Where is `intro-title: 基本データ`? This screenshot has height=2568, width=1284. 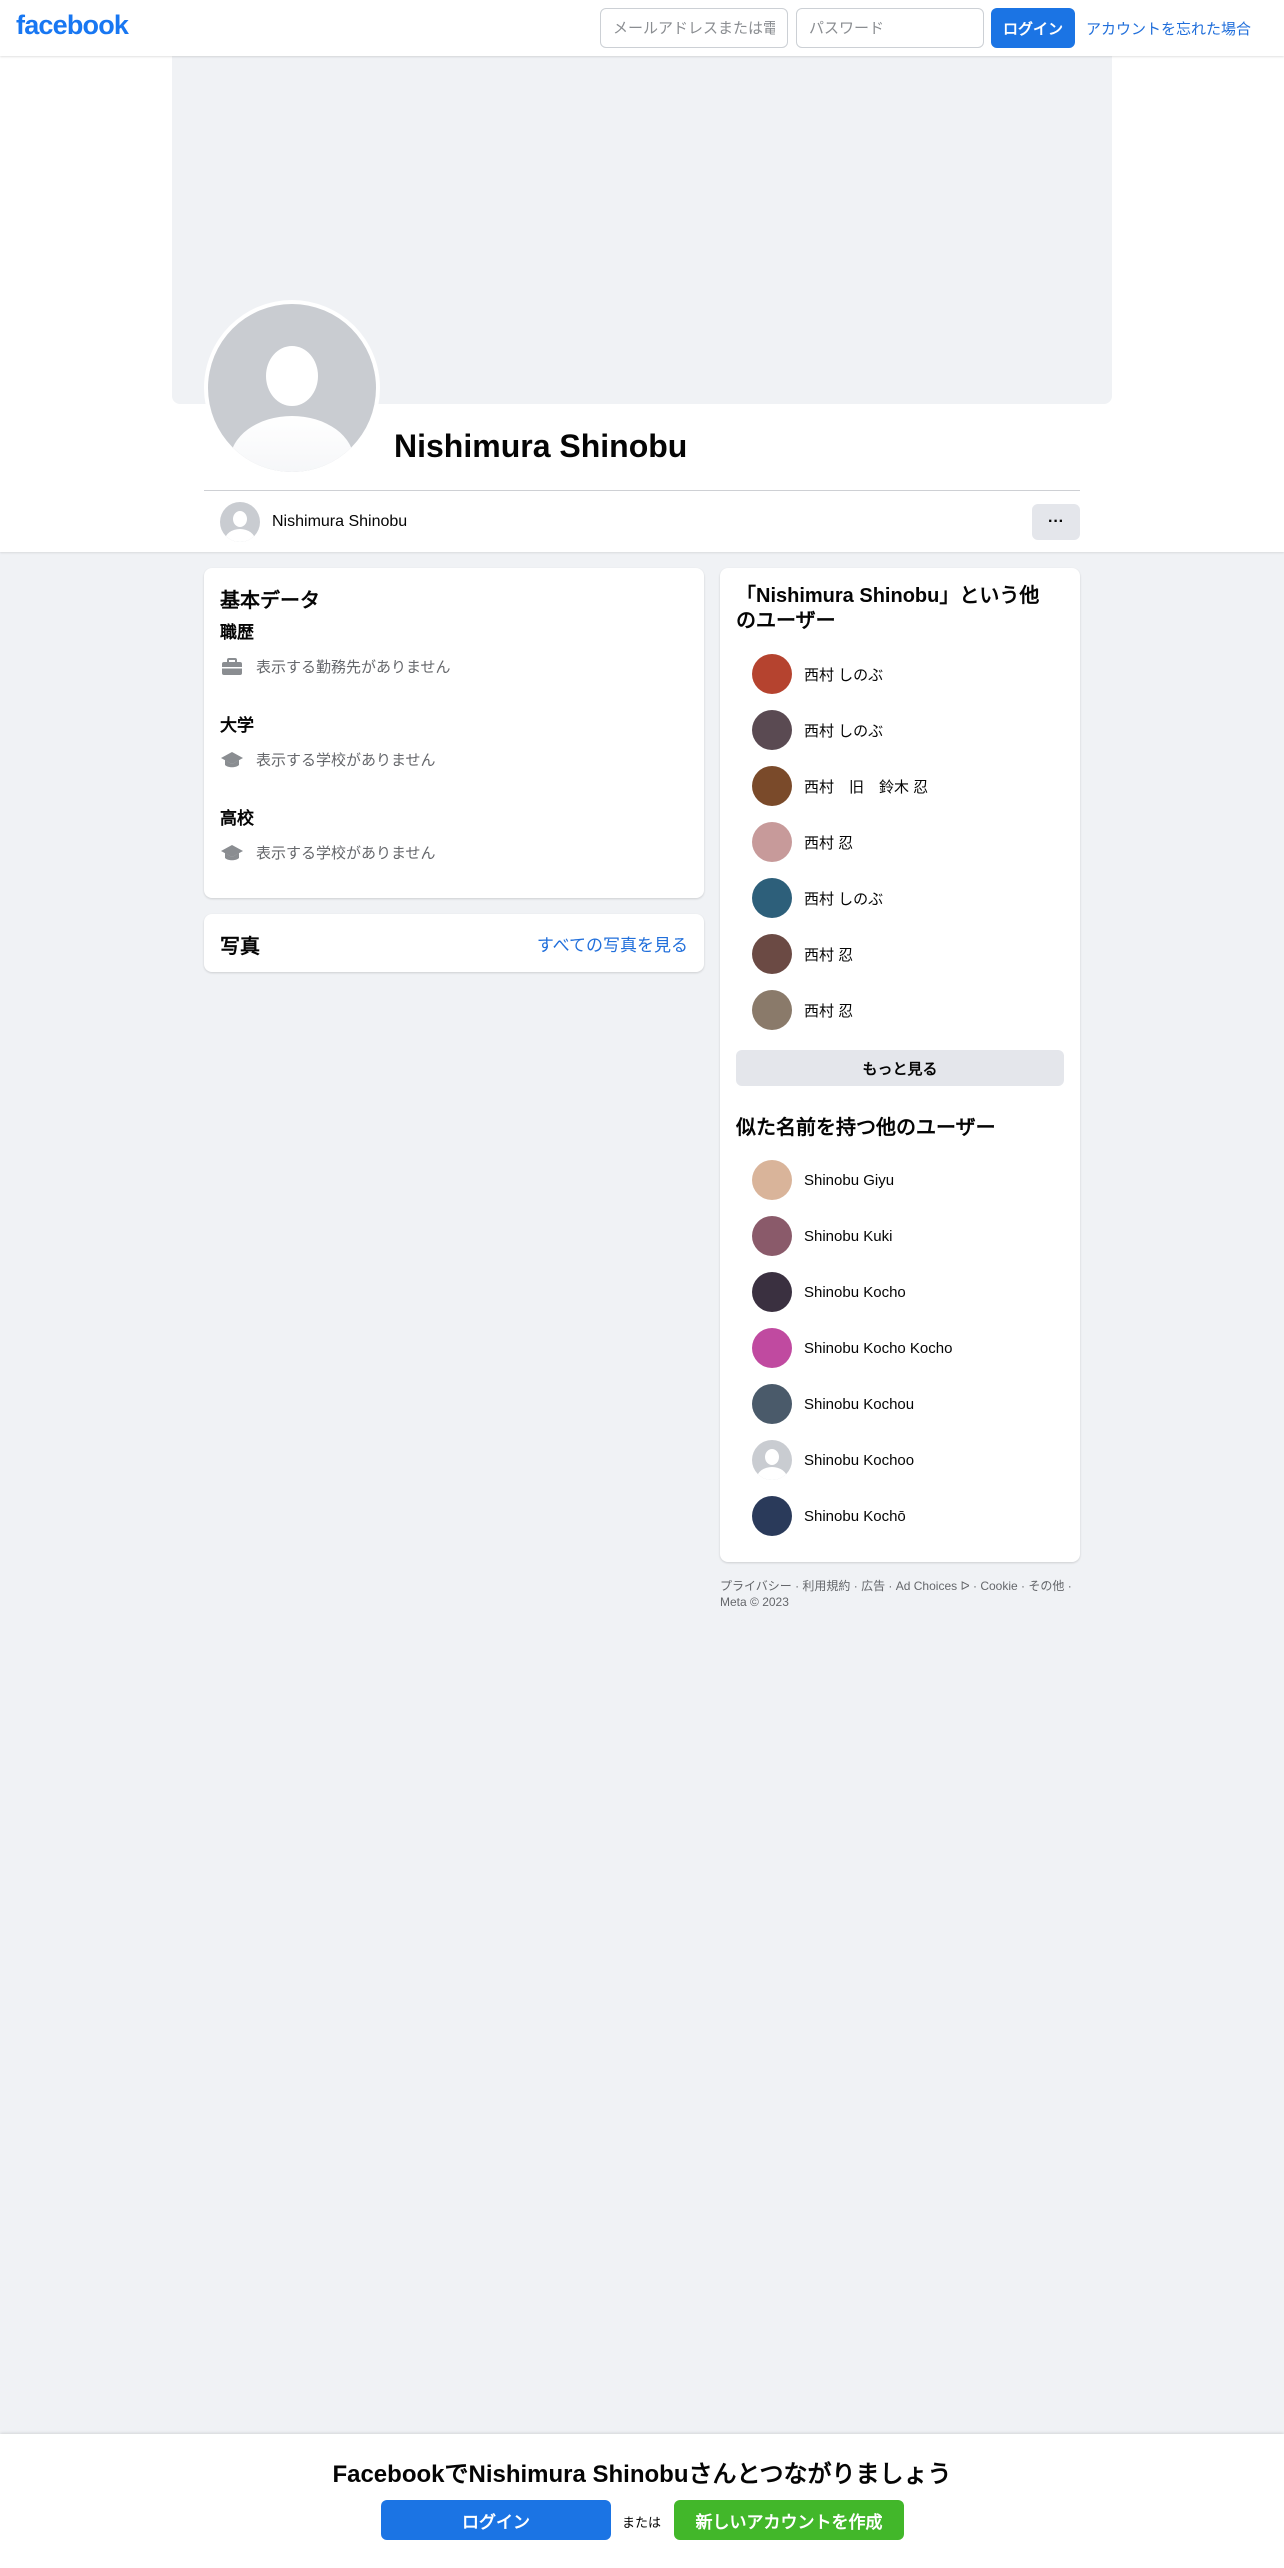
intro-title: 基本データ is located at coordinates (270, 601).